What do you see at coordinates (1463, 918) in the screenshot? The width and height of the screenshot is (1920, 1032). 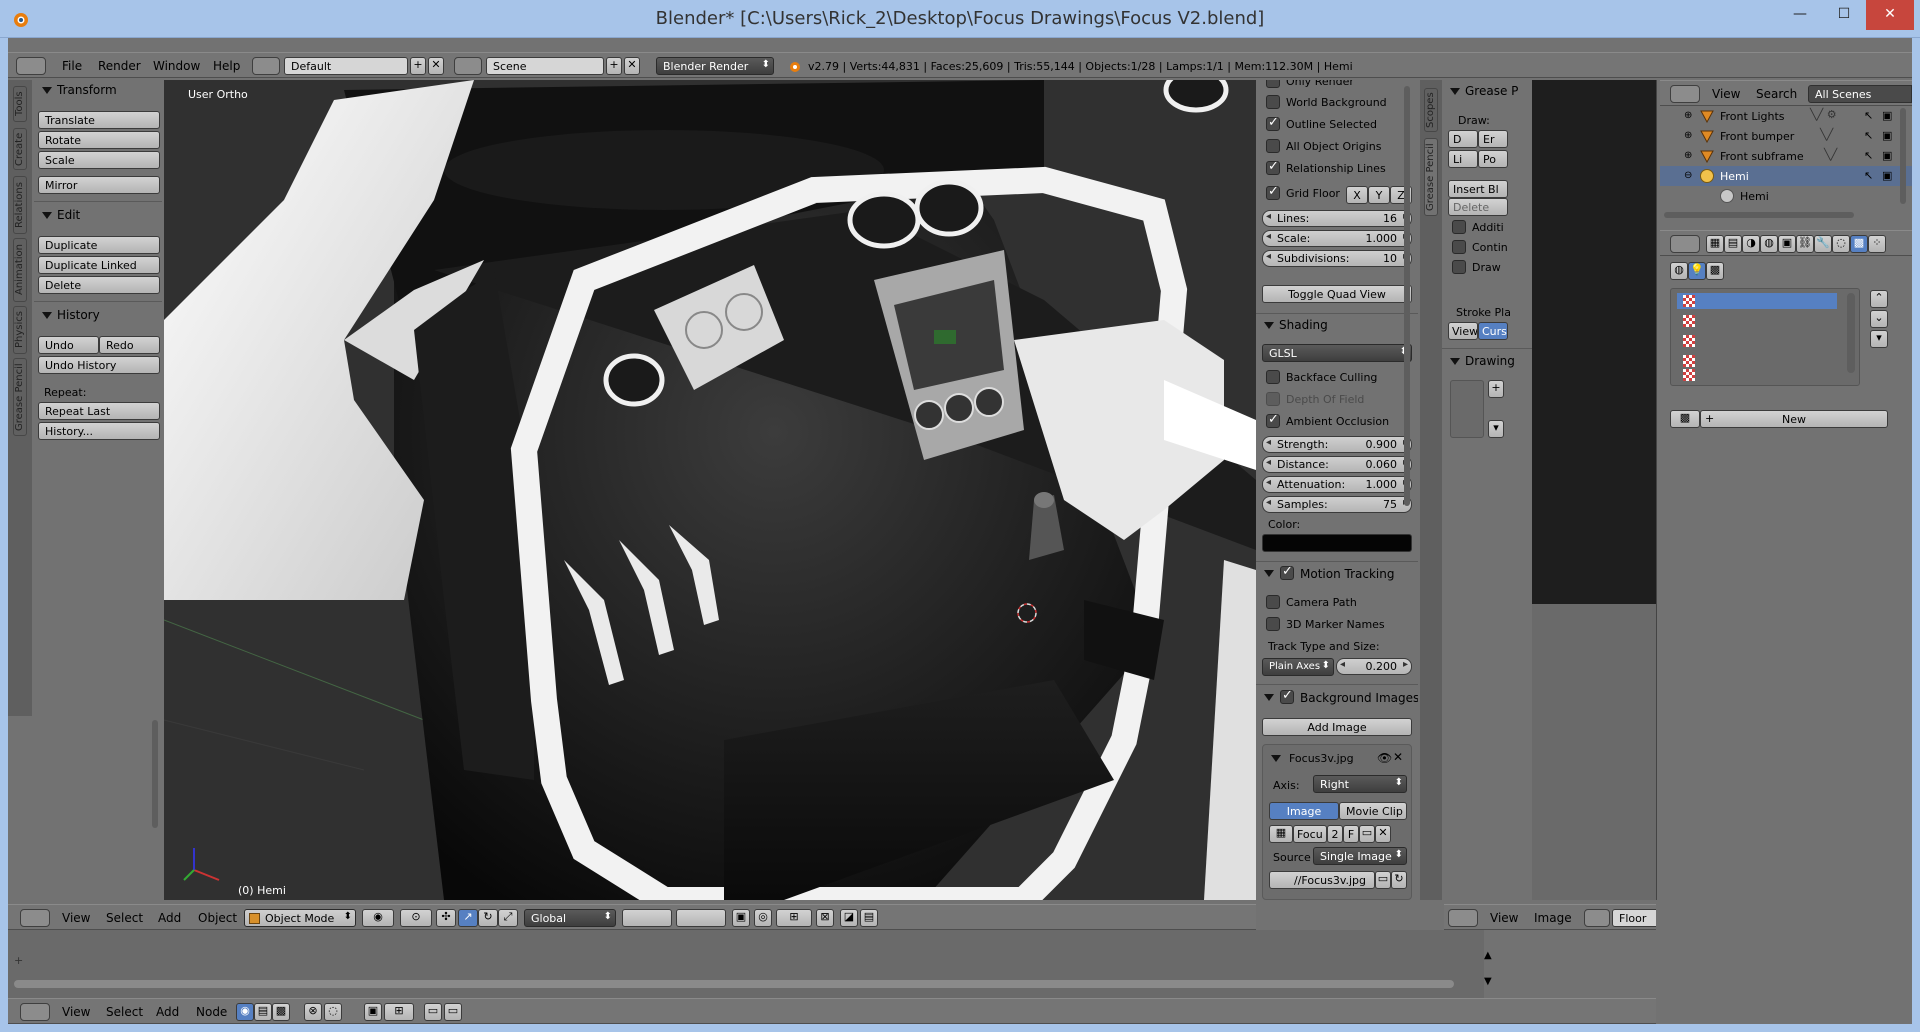 I see `editor-type-image-icon` at bounding box center [1463, 918].